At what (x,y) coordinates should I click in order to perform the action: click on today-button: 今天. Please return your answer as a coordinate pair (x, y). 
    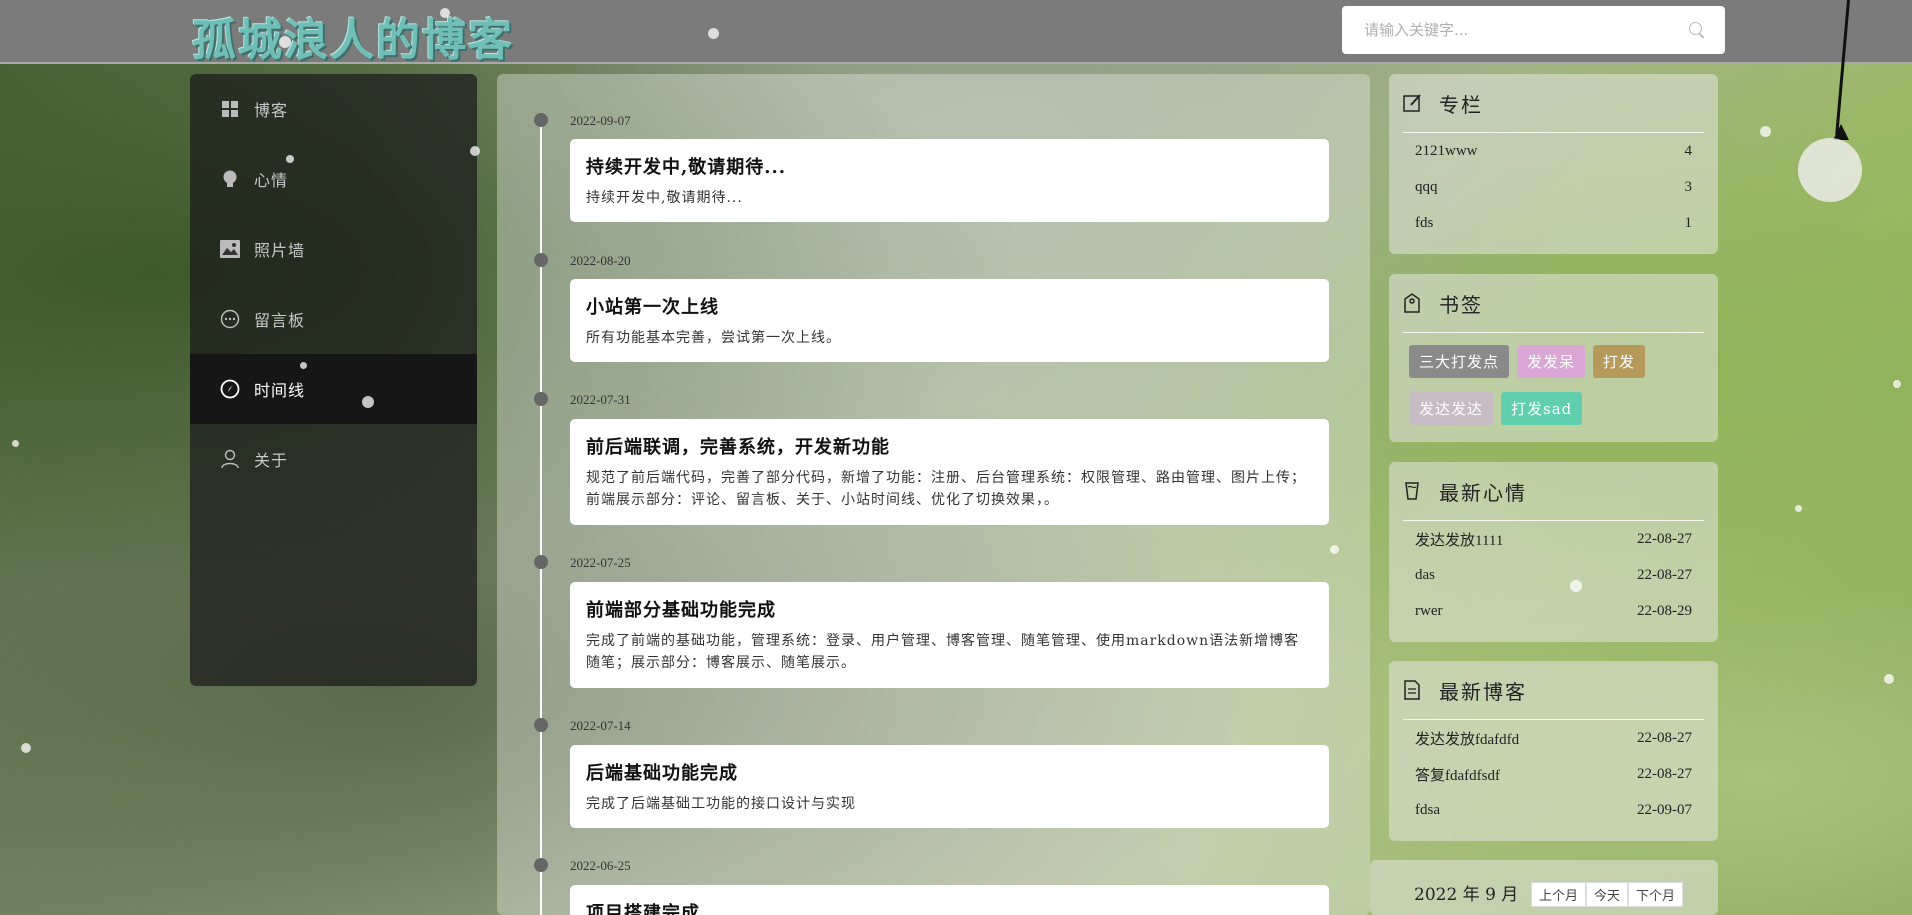
    Looking at the image, I should click on (1607, 894).